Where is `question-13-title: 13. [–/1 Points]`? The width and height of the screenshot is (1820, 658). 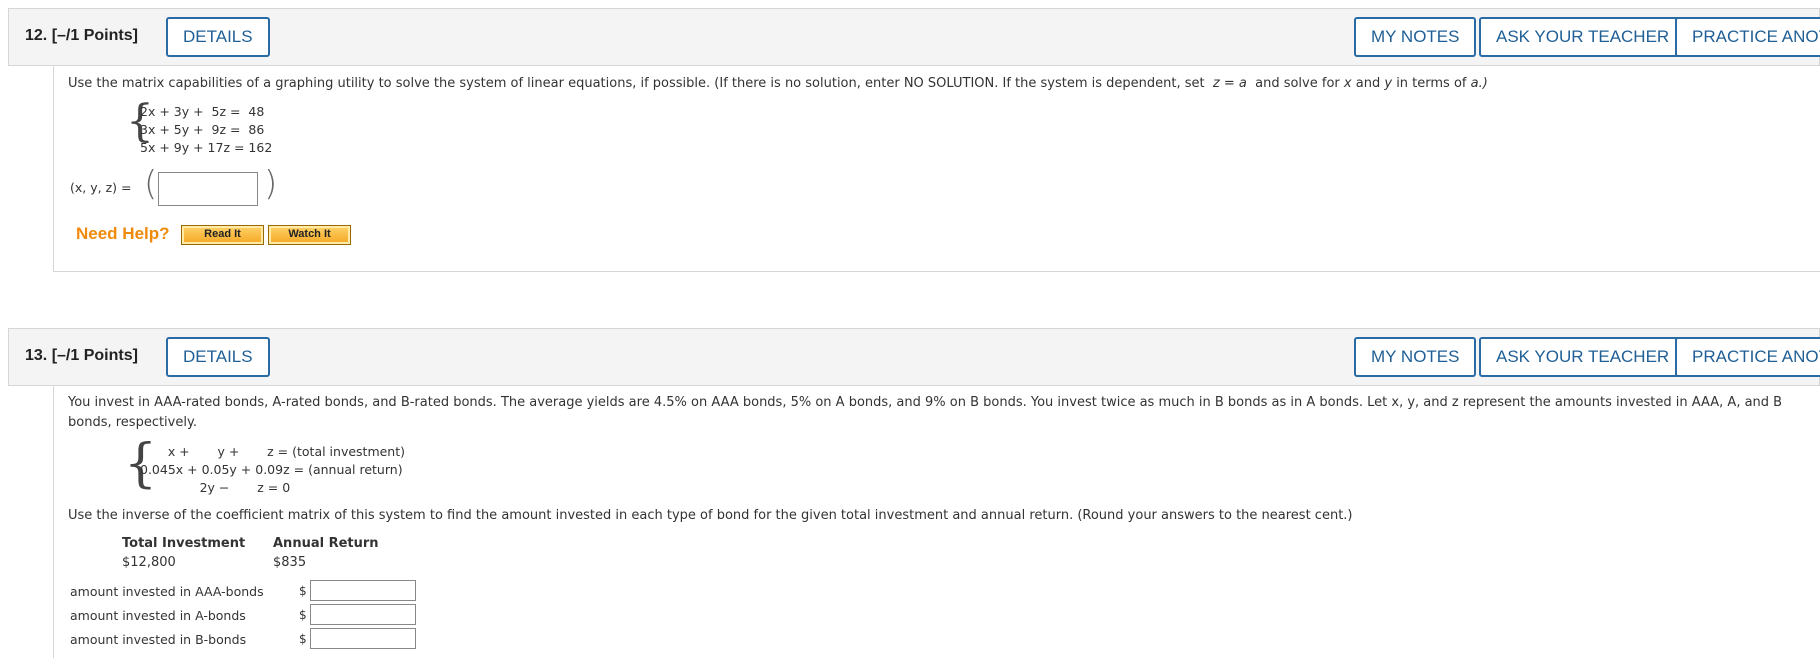 question-13-title: 13. [–/1 Points] is located at coordinates (81, 355).